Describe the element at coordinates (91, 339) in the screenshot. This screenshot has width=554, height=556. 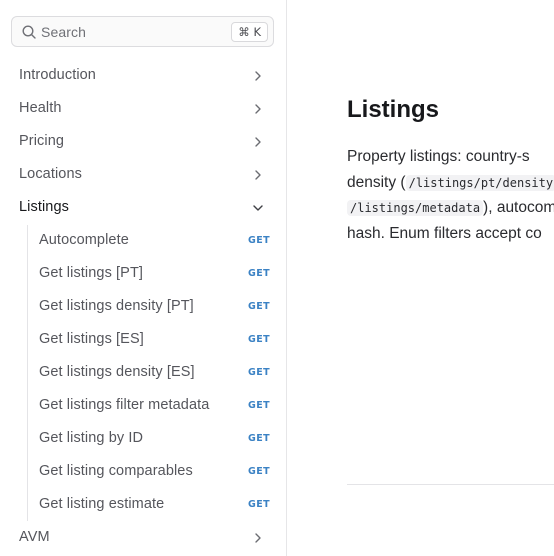
I see `sidebar-subitem-label: Get listings [ES]` at that location.